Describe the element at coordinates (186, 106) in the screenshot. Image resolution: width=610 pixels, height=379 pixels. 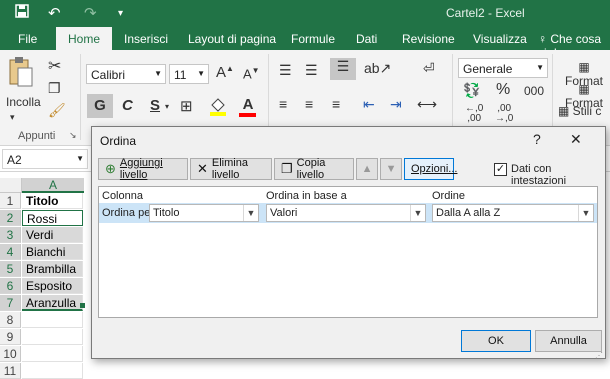
I see `borders-icon: ⊞` at that location.